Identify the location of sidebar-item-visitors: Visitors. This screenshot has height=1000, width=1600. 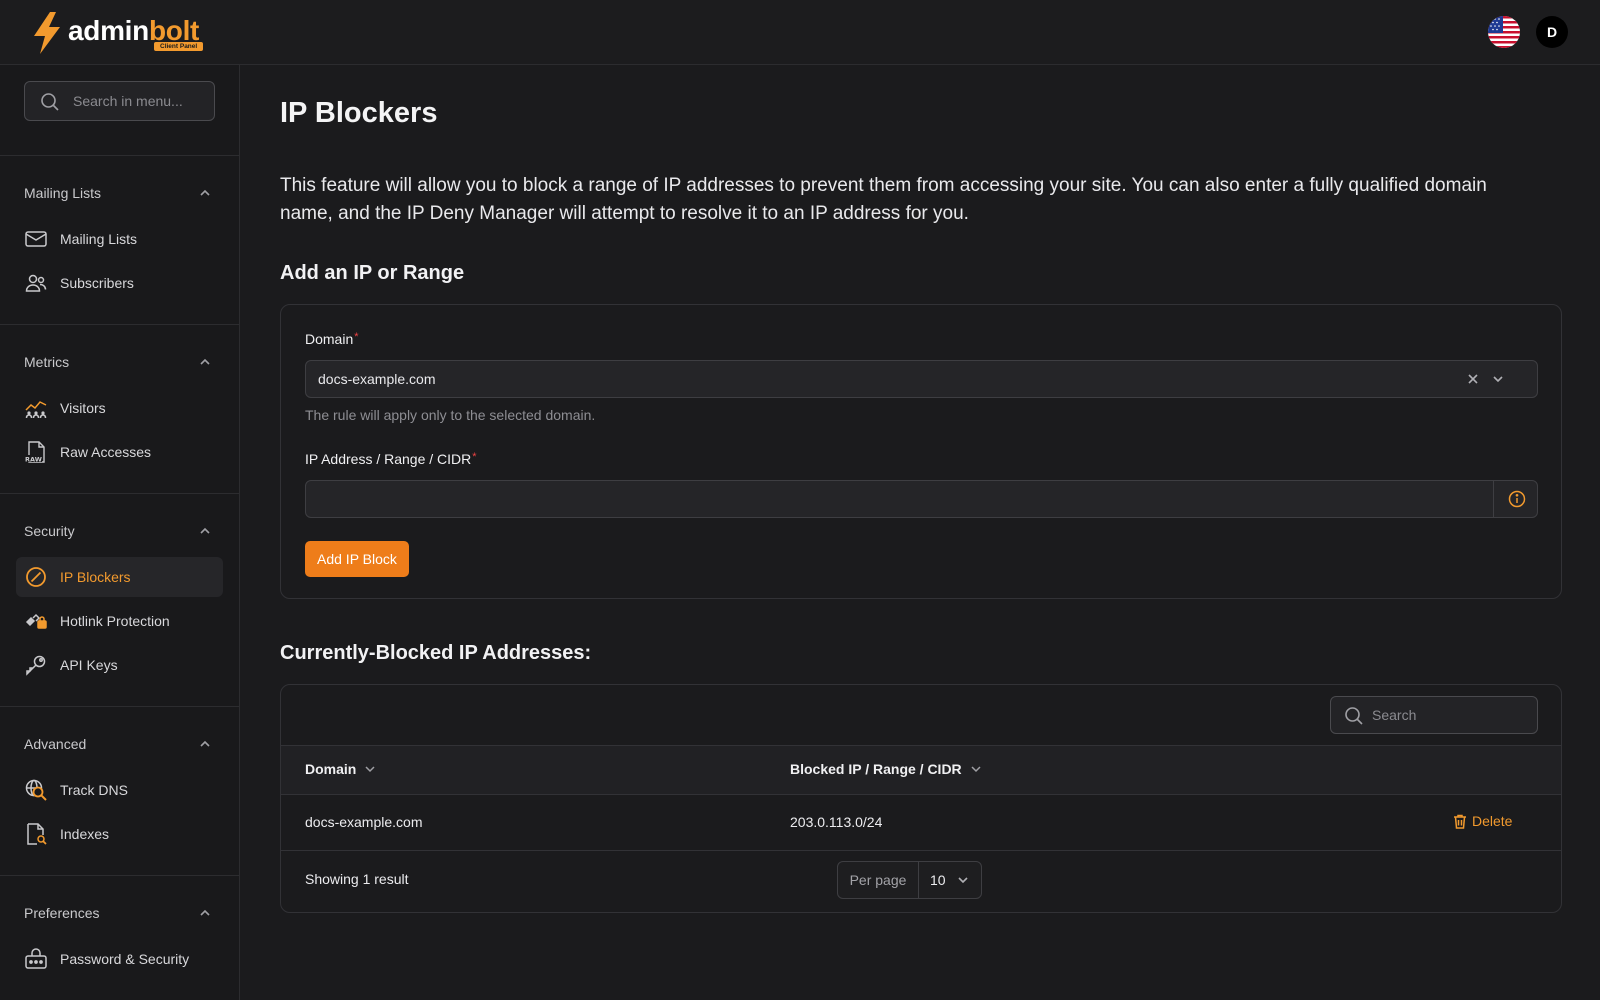
(119, 408).